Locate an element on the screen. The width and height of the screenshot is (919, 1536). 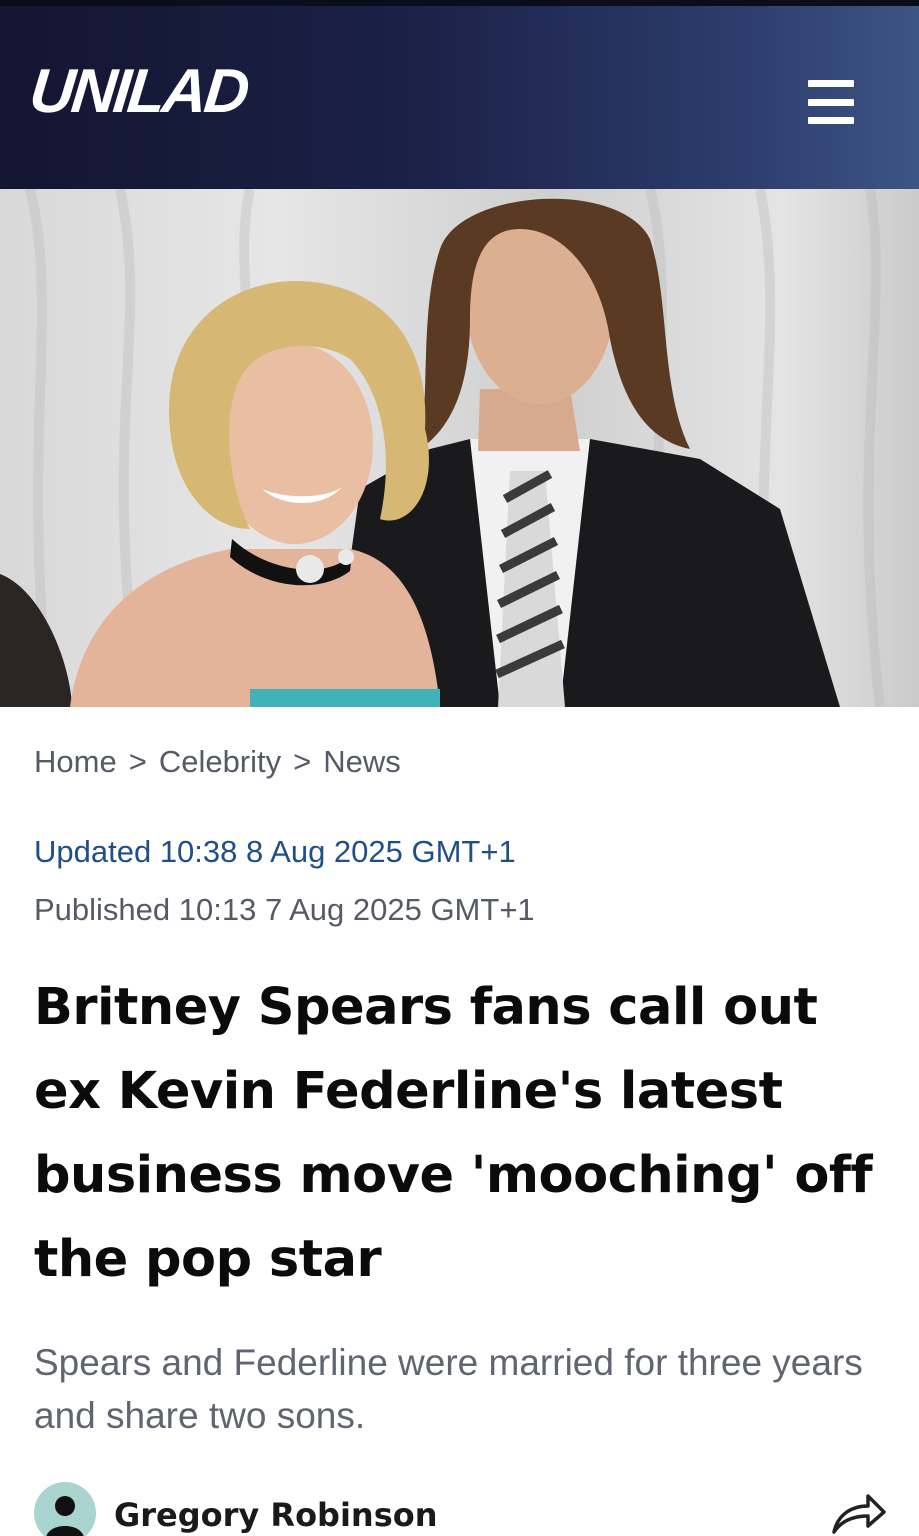
published-timestamp: Published 10:13 7 Aug 2025 GMT+1 is located at coordinates (284, 909).